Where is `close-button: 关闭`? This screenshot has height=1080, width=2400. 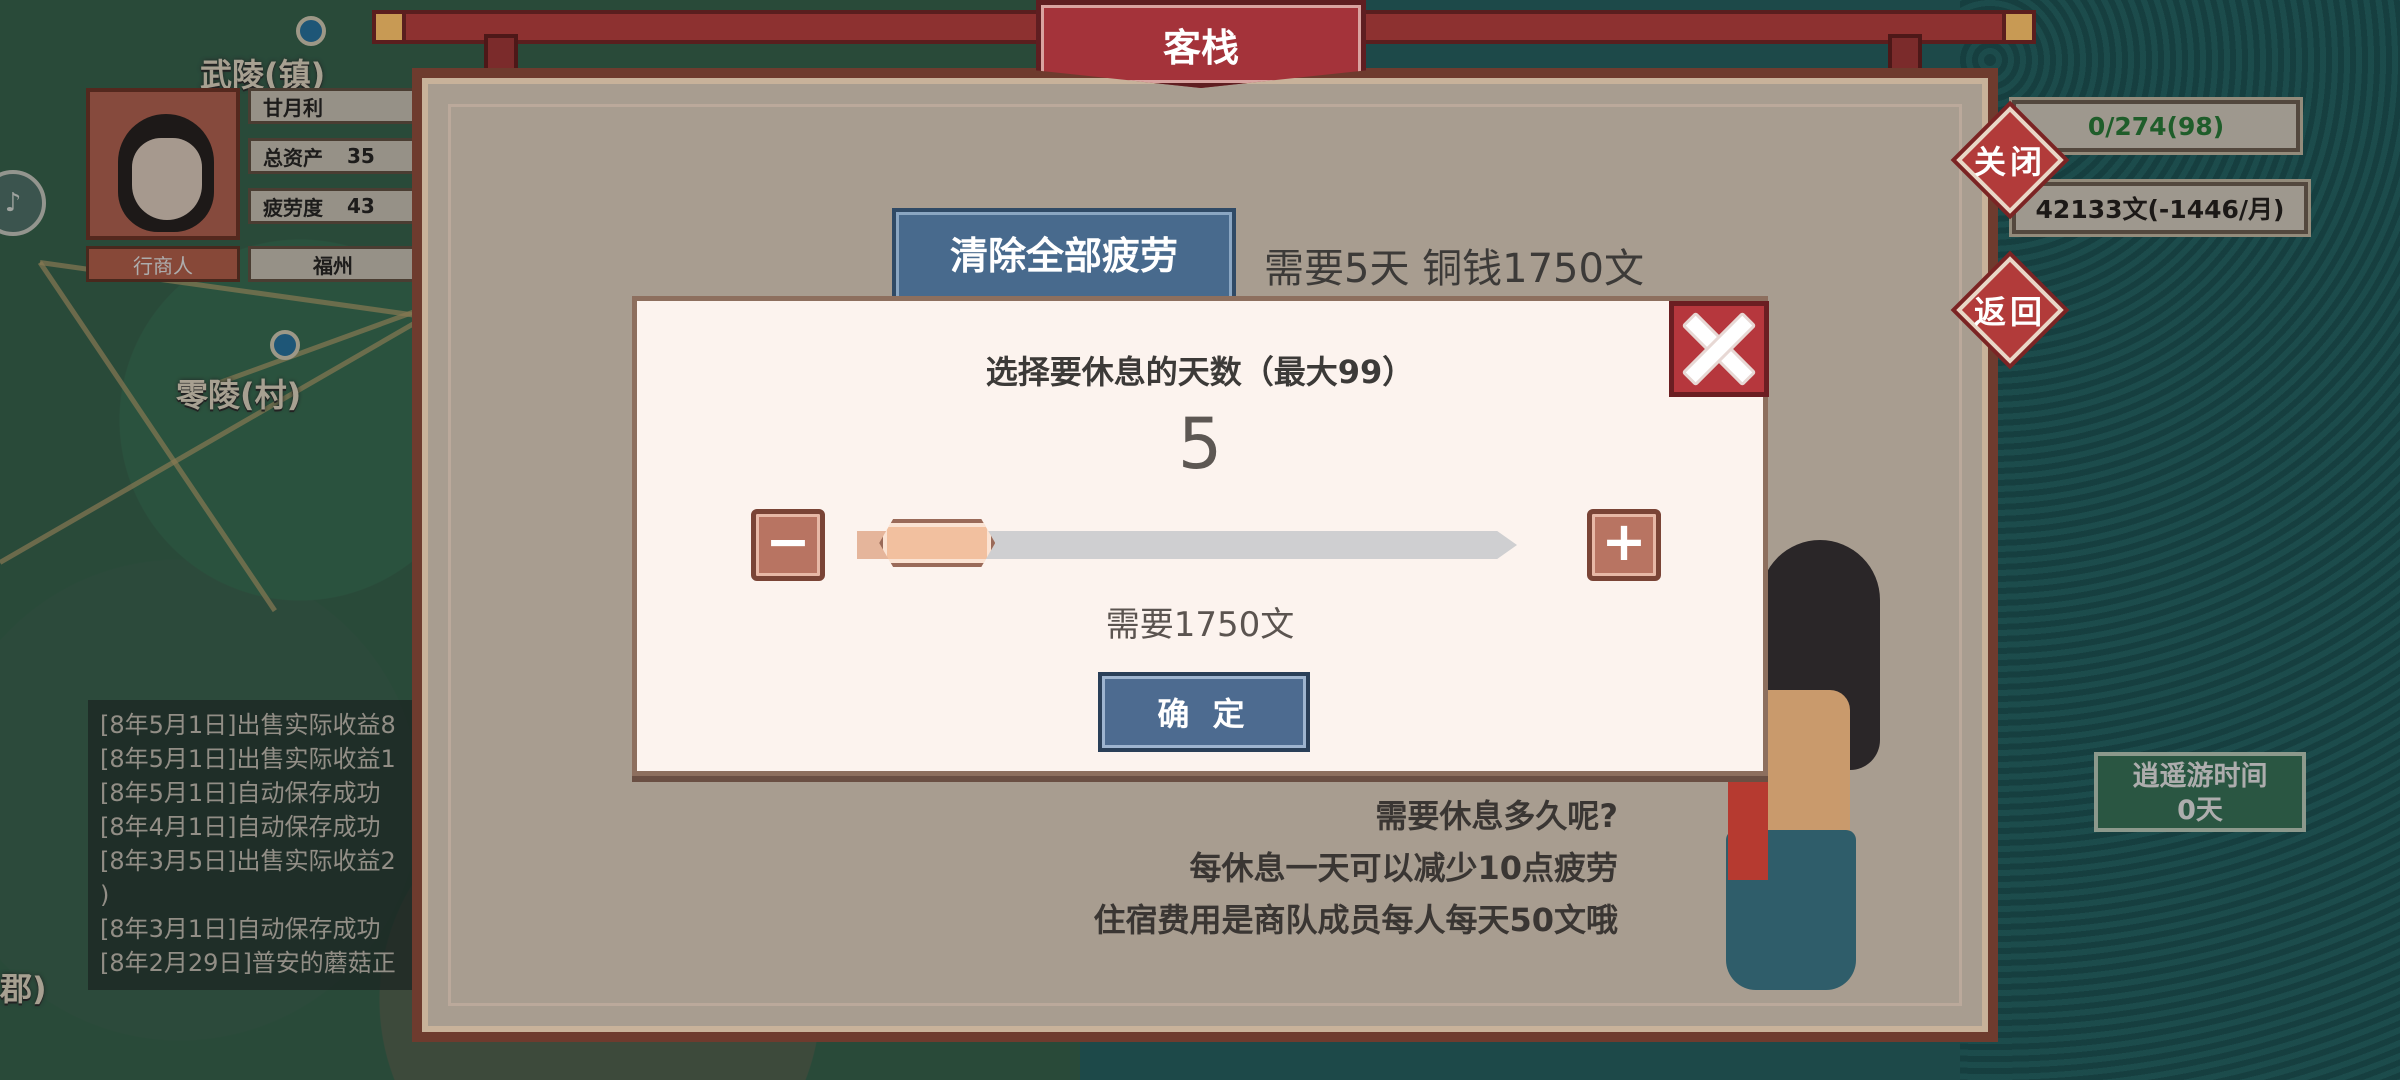
close-button: 关闭 is located at coordinates (2010, 160).